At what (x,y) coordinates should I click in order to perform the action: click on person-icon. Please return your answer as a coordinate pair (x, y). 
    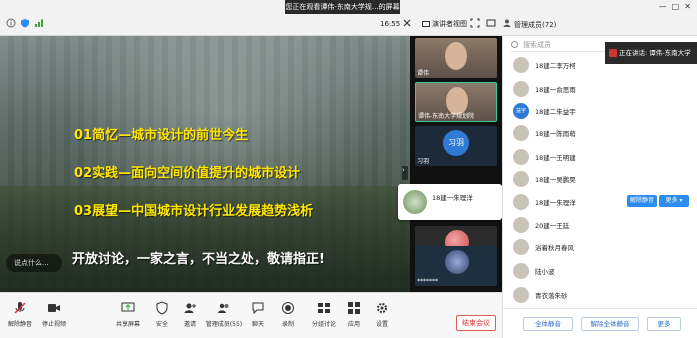
    Looking at the image, I should click on (507, 23).